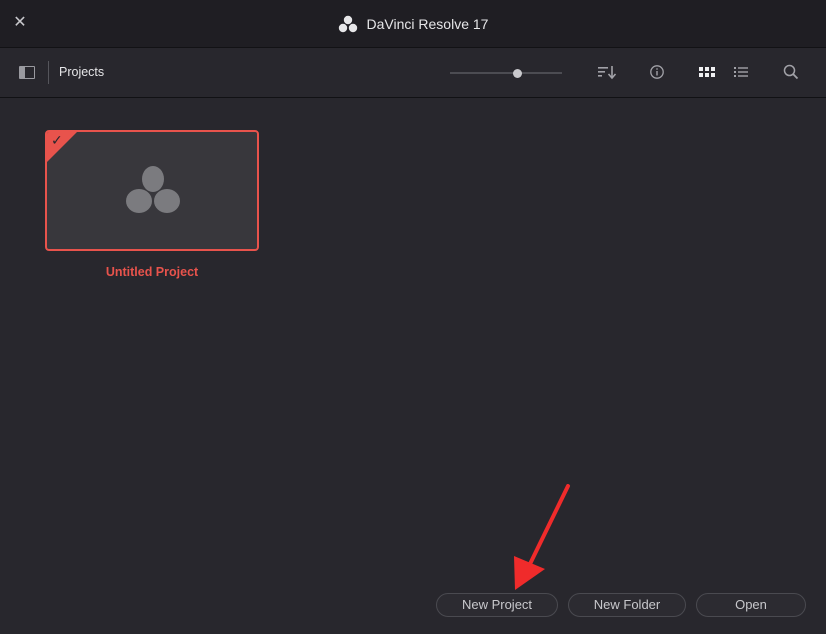  What do you see at coordinates (627, 605) in the screenshot?
I see `new-folder-button: New Folder` at bounding box center [627, 605].